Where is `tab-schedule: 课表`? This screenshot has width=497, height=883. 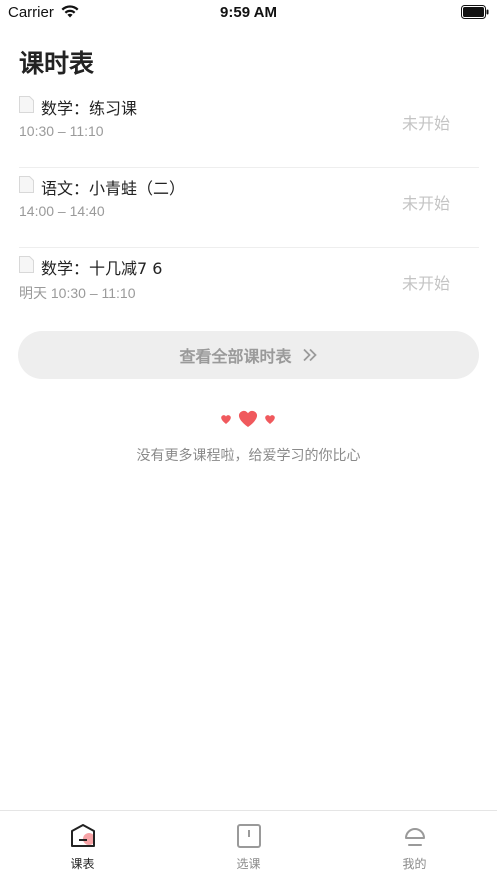
tab-schedule: 课表 is located at coordinates (82, 847).